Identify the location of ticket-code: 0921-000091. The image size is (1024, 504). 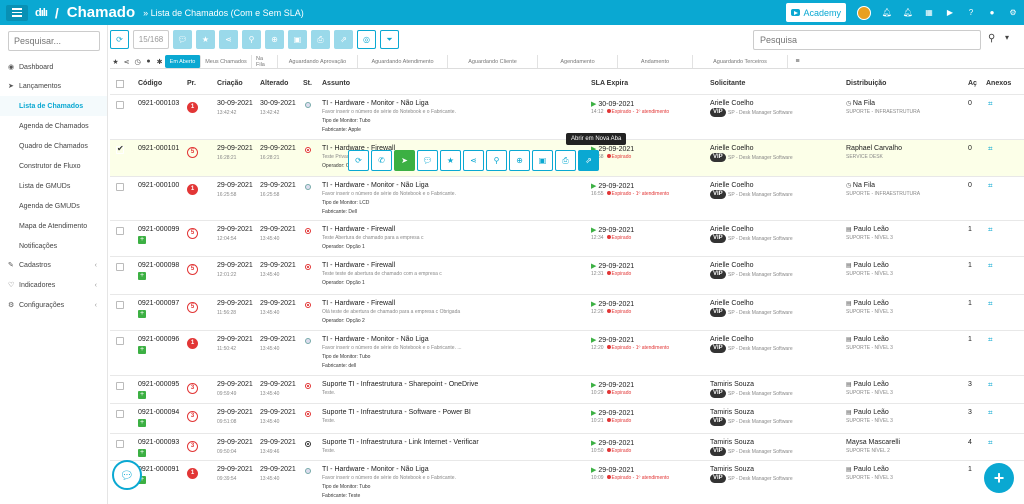
(158, 469).